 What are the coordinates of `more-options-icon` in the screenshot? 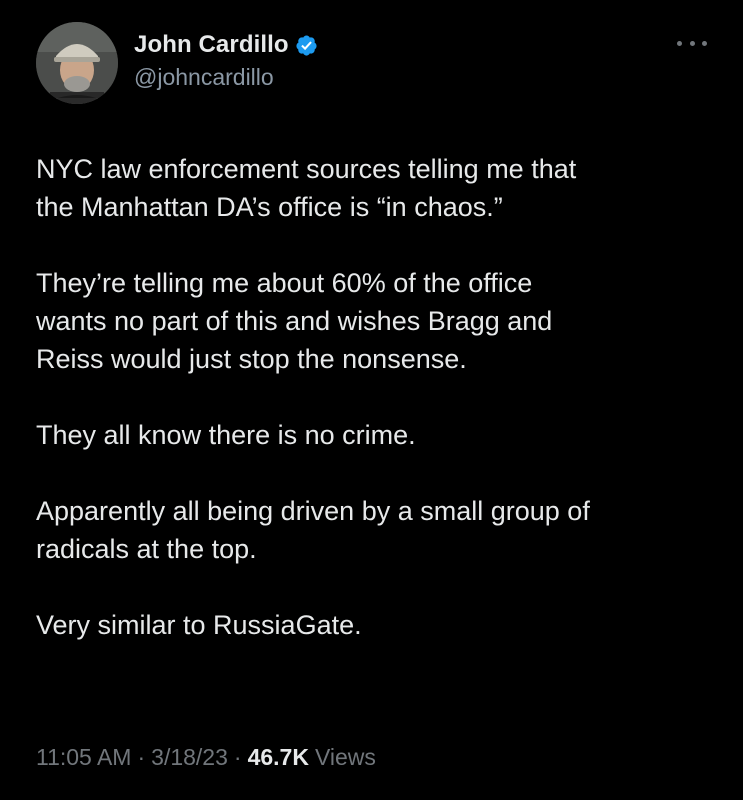 It's located at (692, 43).